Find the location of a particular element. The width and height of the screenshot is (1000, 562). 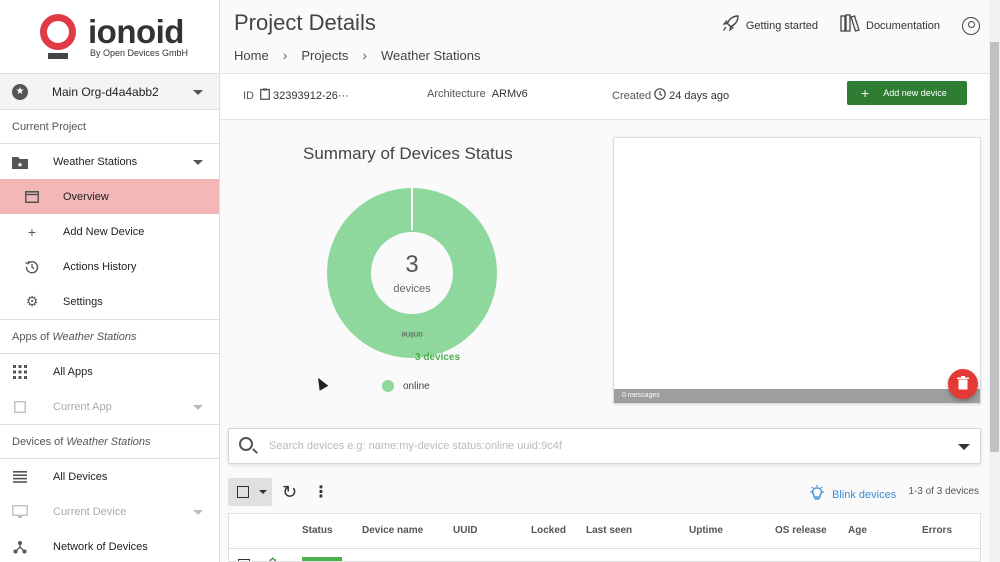

scrollbar-thumb is located at coordinates (994, 247).